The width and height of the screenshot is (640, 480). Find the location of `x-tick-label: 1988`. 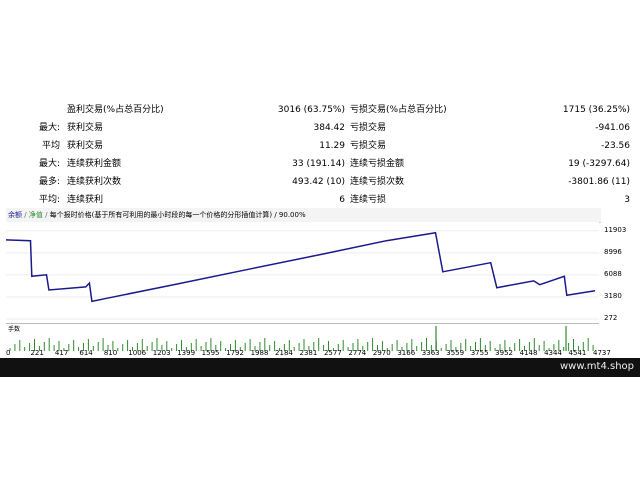

x-tick-label: 1988 is located at coordinates (259, 353).